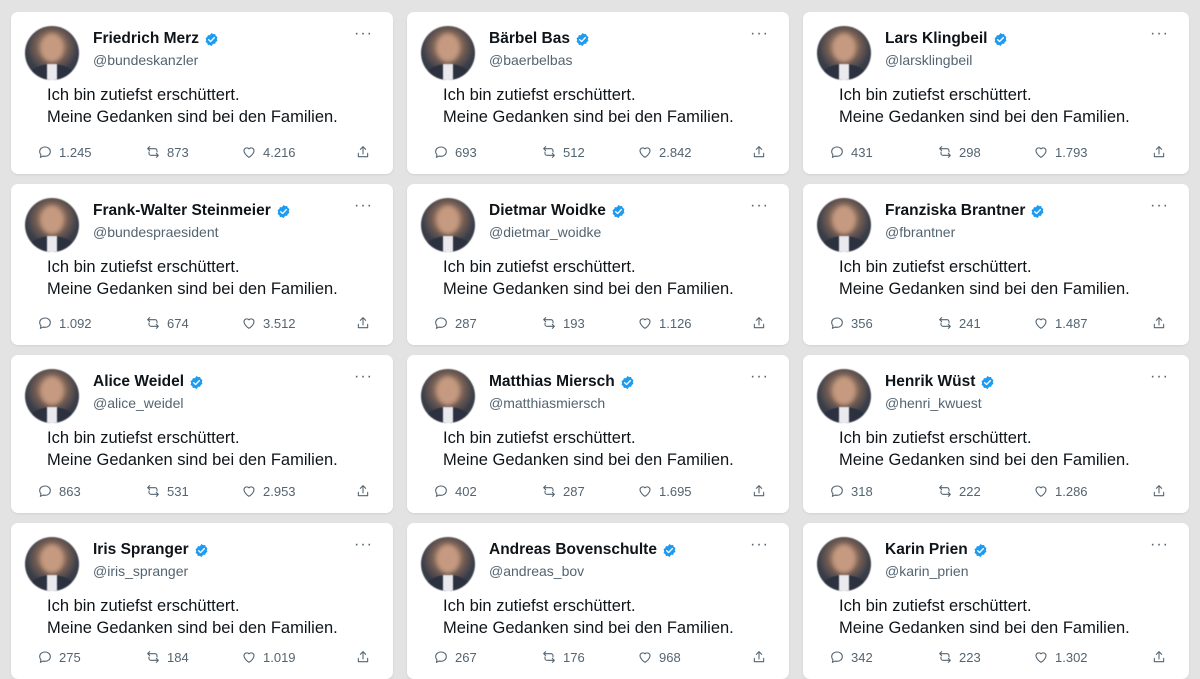  Describe the element at coordinates (1060, 491) in the screenshot. I see `like-button: 1.286` at that location.